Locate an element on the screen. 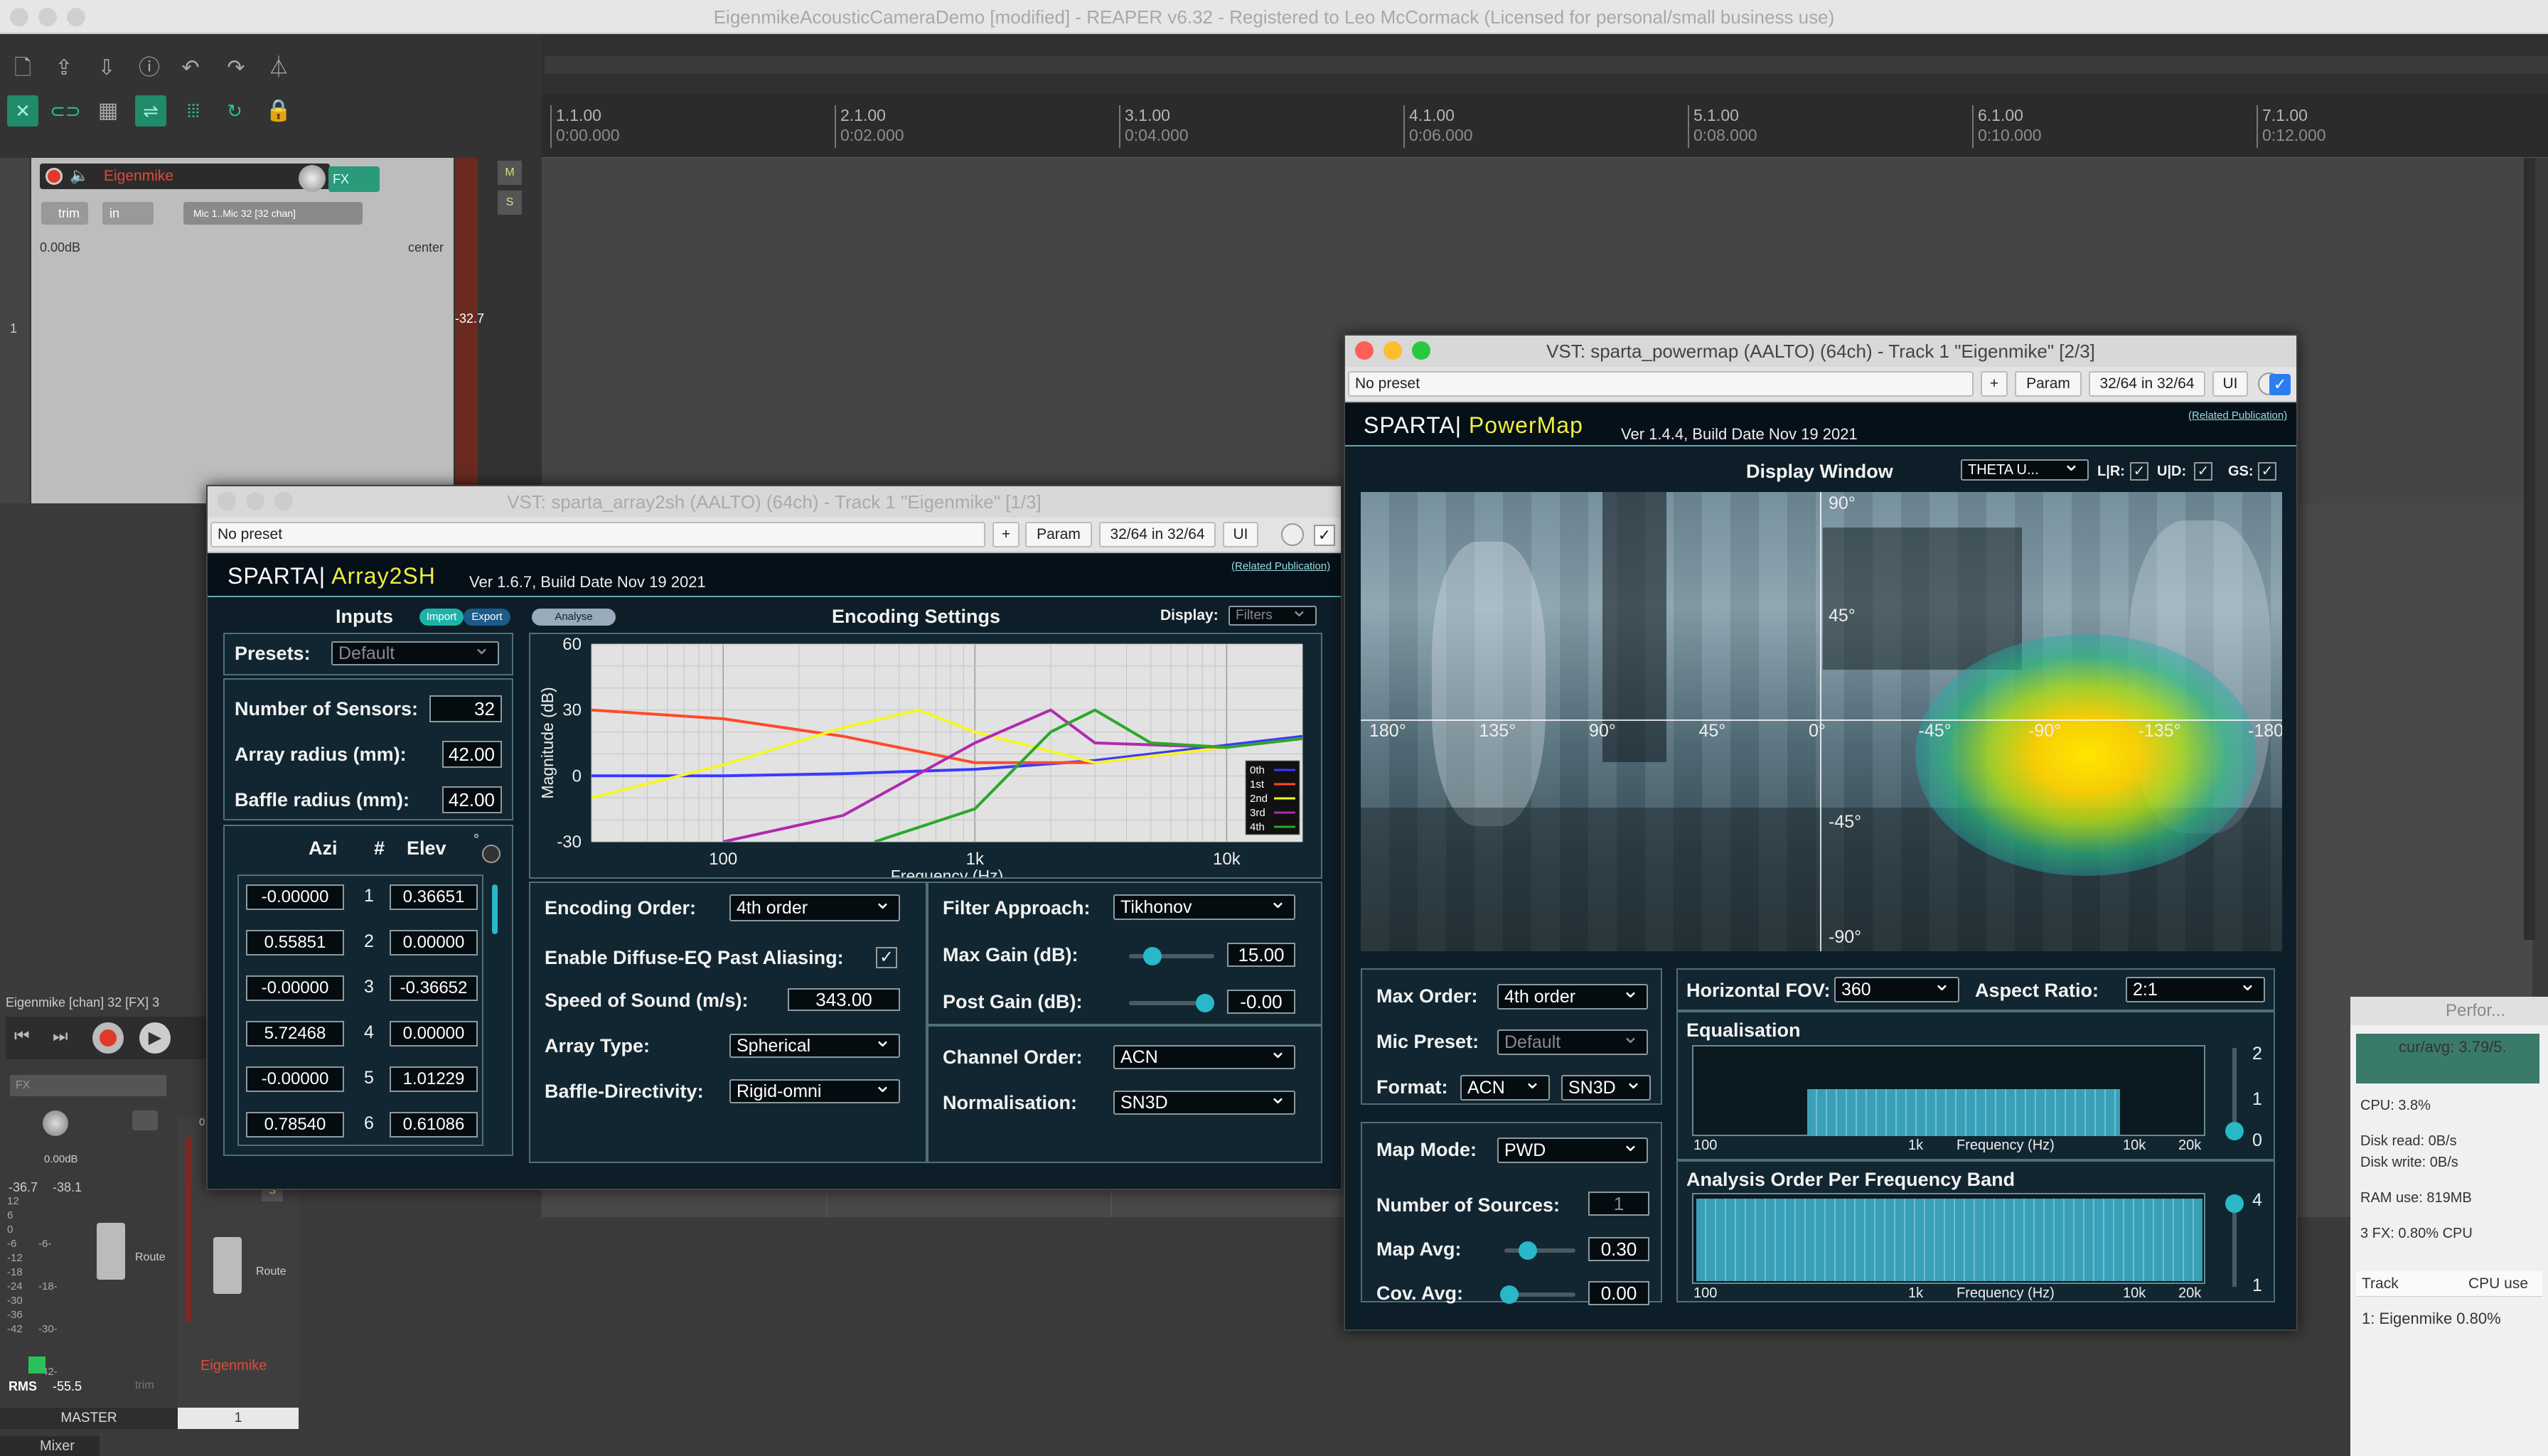  input-select: Mic 1..Mic 32 [32 chan] is located at coordinates (273, 213).